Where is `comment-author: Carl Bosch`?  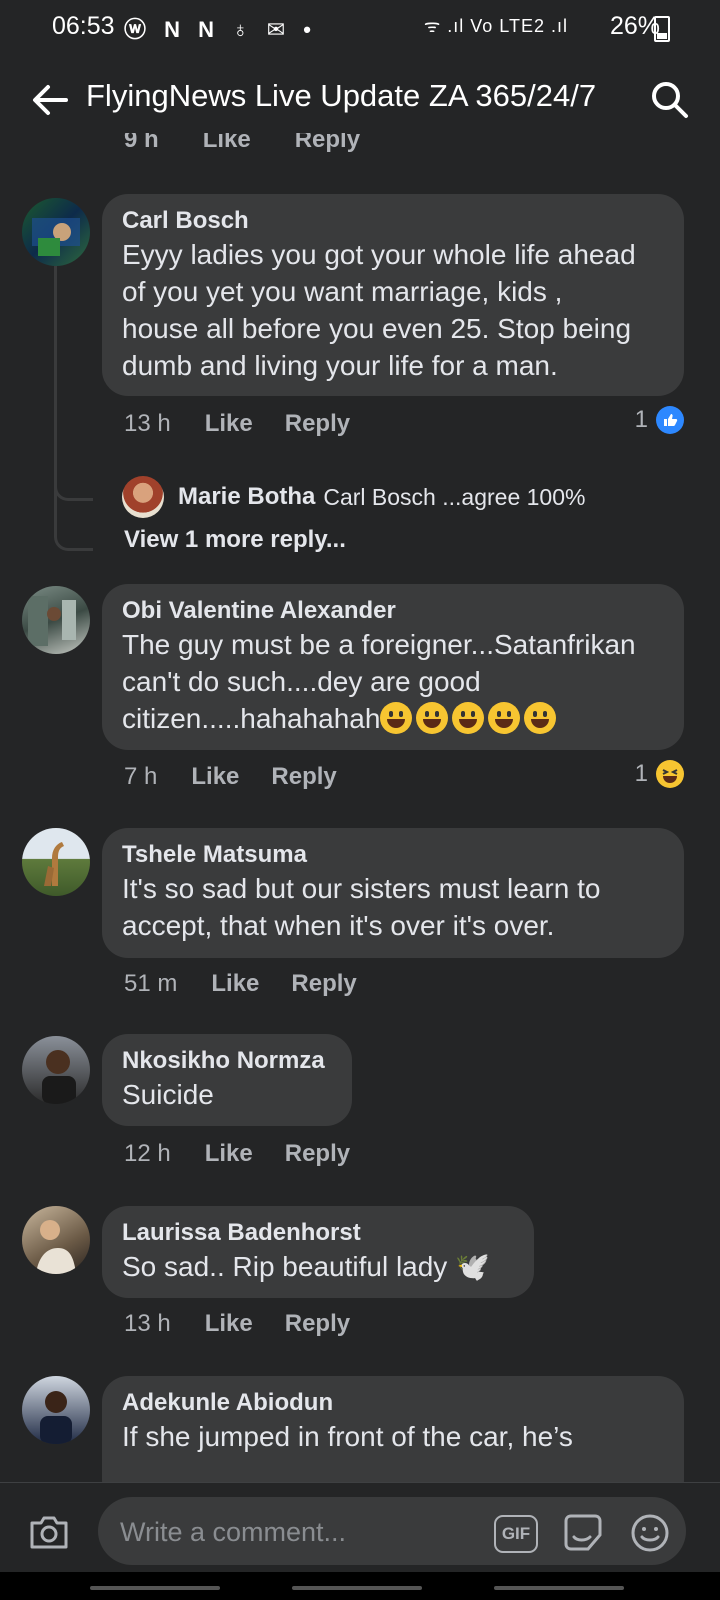 comment-author: Carl Bosch is located at coordinates (393, 221).